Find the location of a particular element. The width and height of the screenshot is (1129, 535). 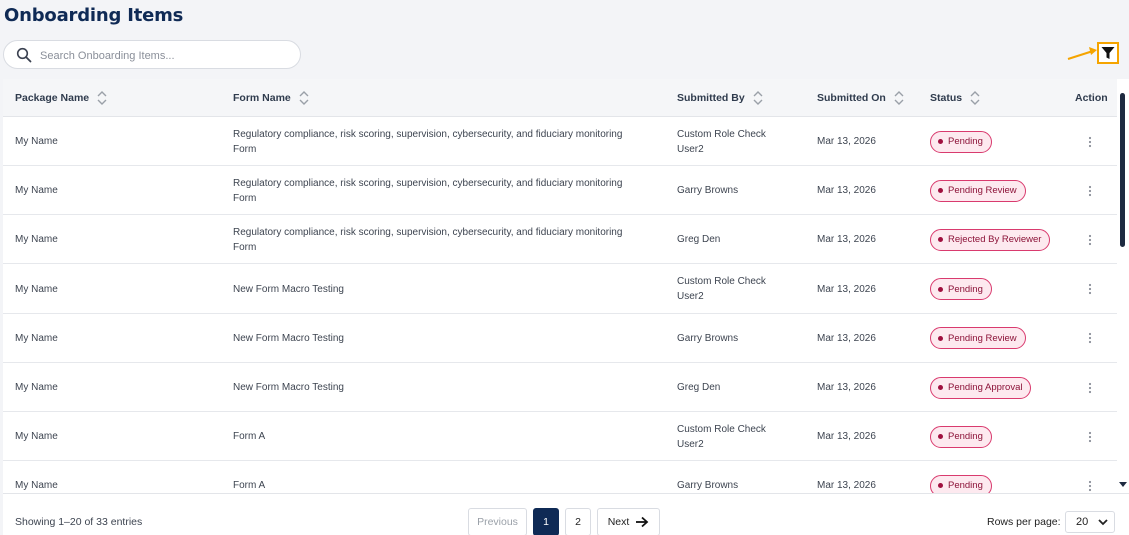

column-label: Action is located at coordinates (1091, 97).